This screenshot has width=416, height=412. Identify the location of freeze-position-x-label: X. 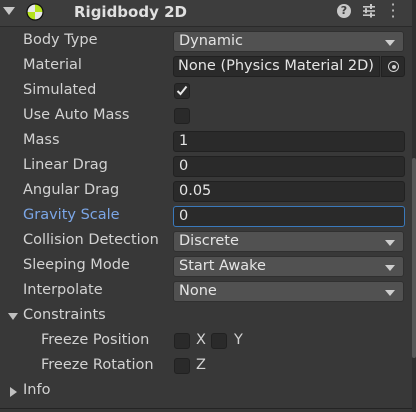
(201, 340).